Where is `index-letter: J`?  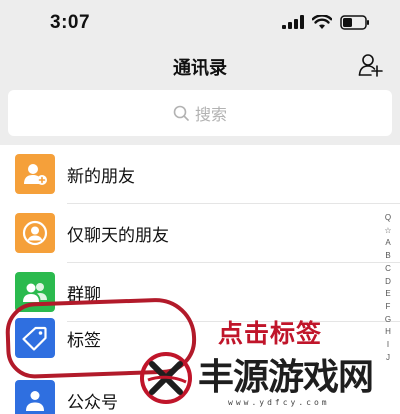 index-letter: J is located at coordinates (388, 358).